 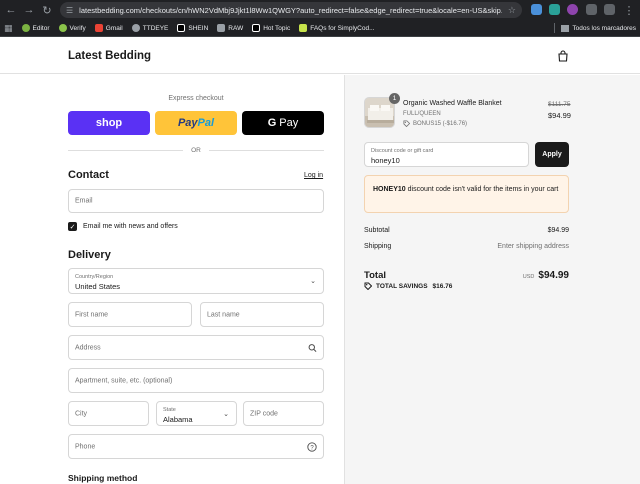 What do you see at coordinates (196, 413) in the screenshot?
I see `state-select: State Alabama ⌄` at bounding box center [196, 413].